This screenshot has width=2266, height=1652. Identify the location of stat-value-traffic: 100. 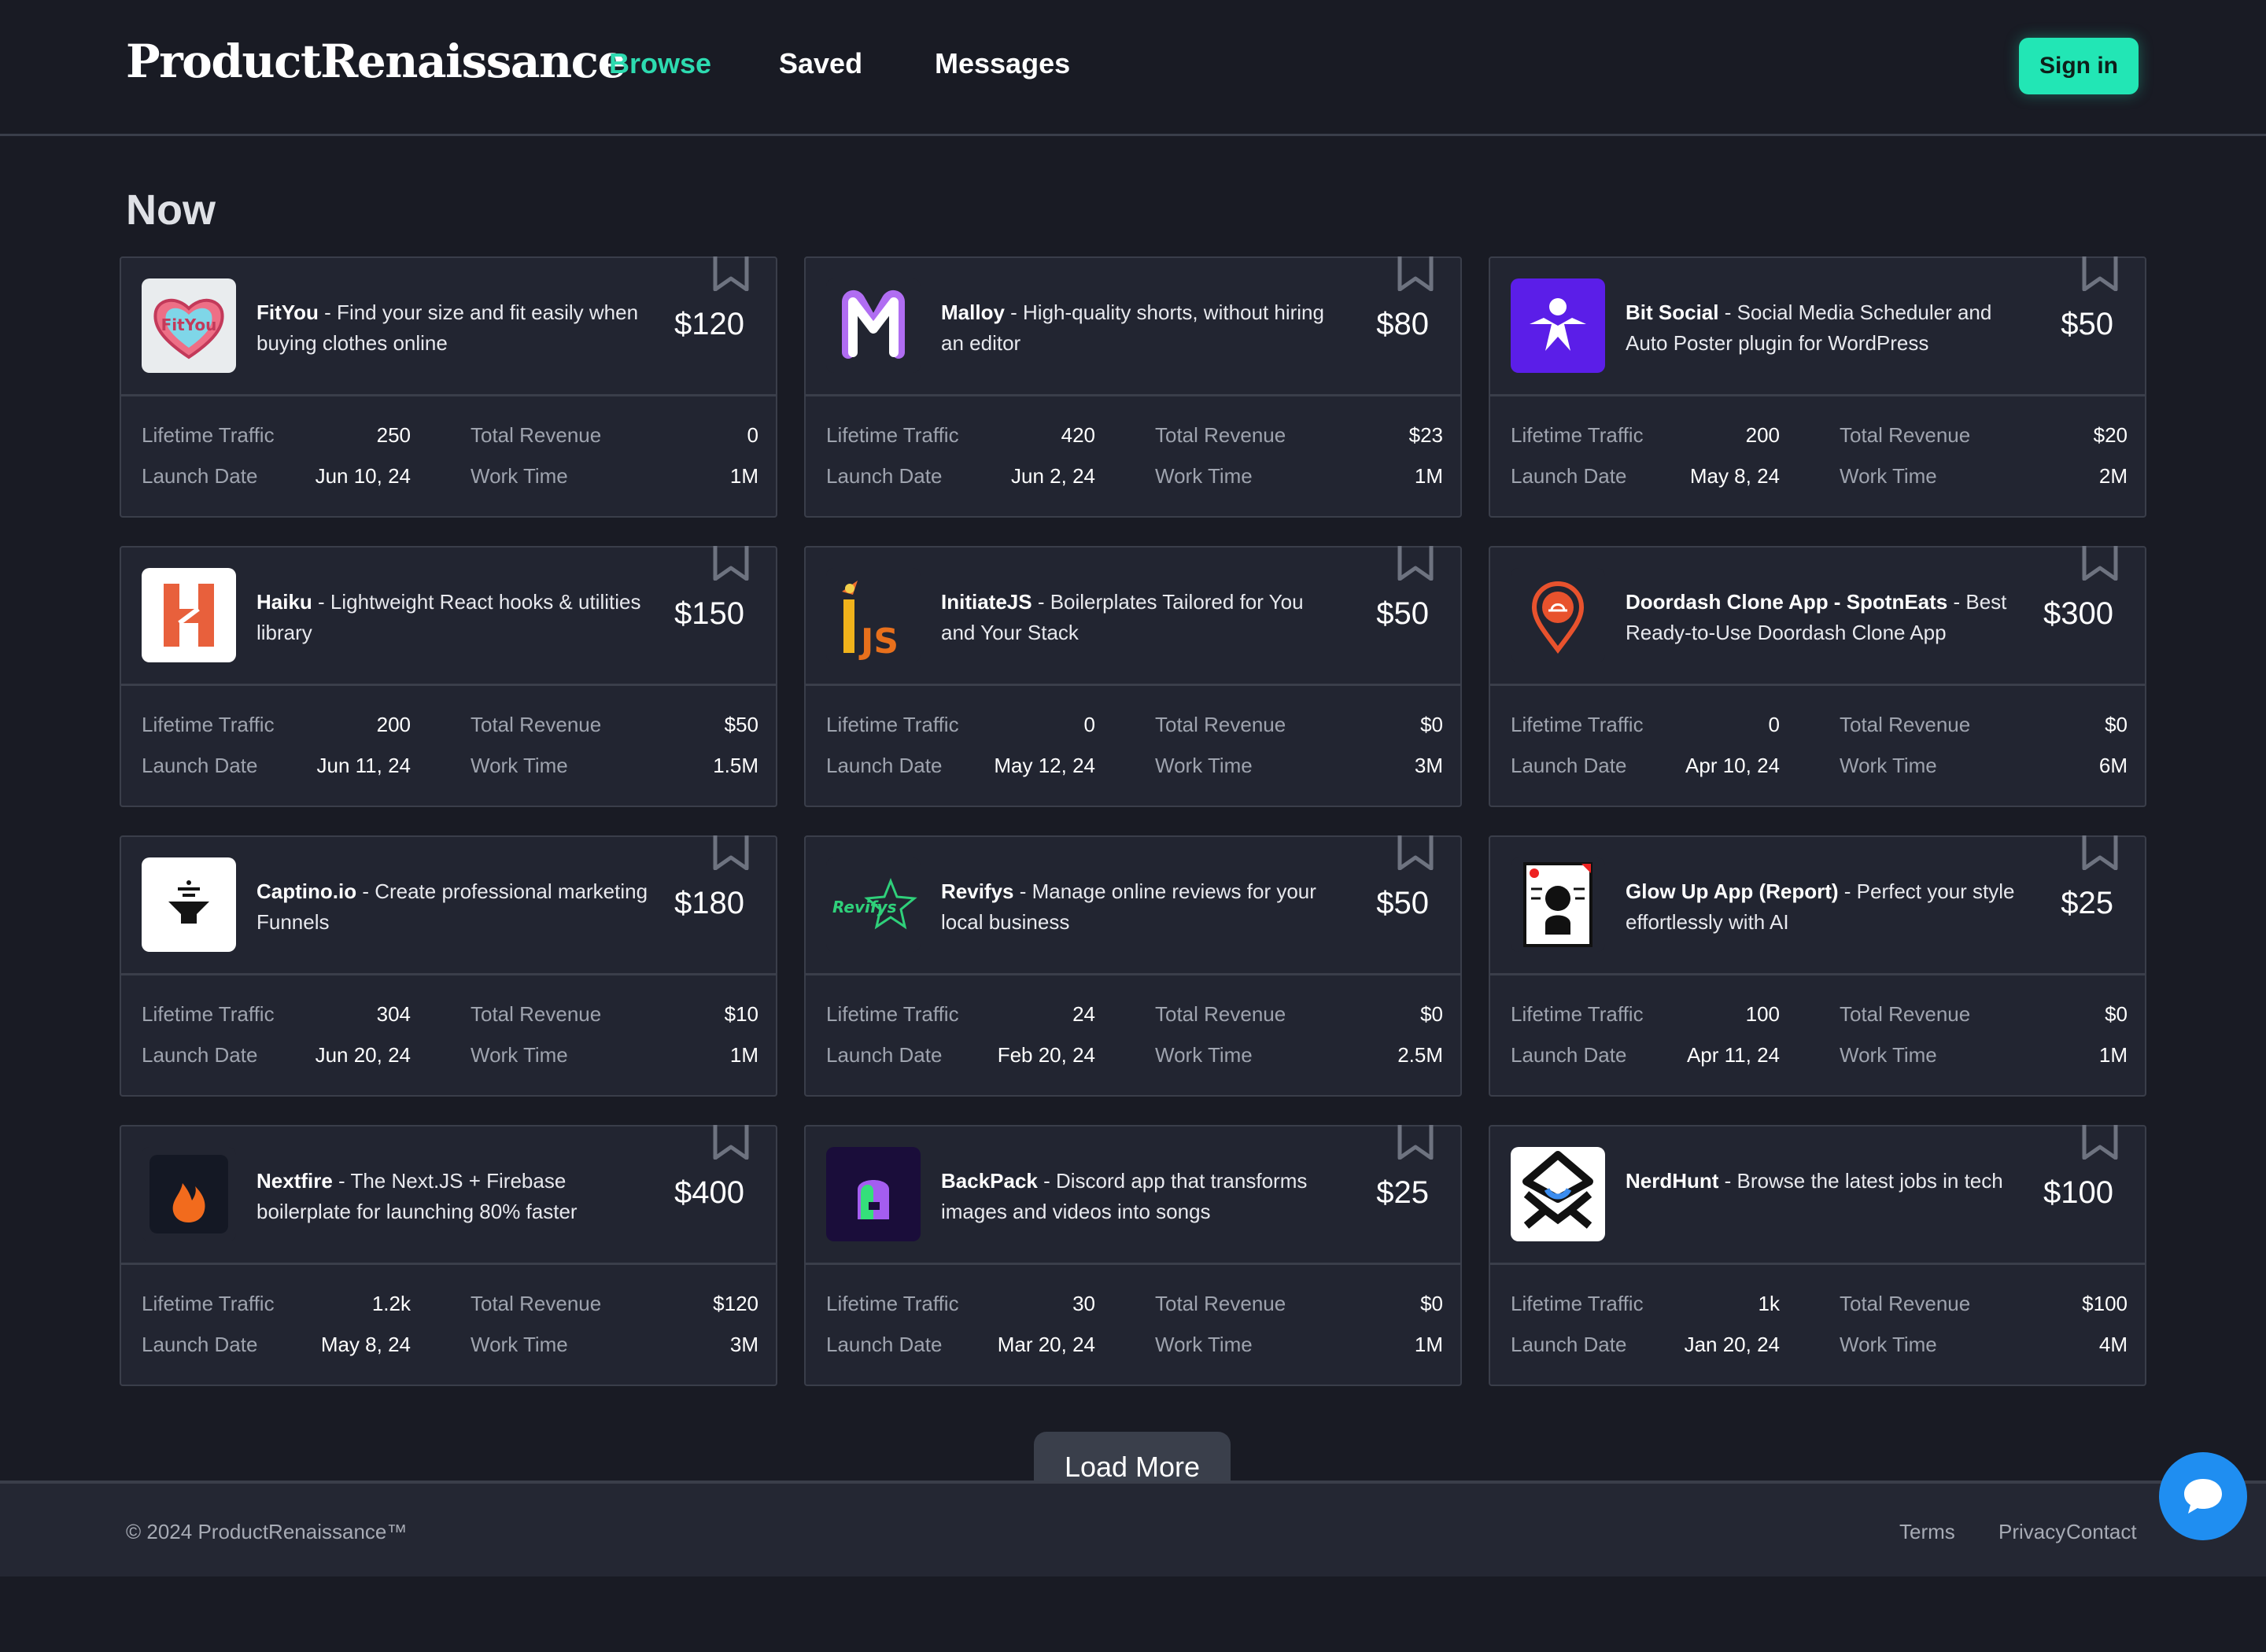
(1762, 1014).